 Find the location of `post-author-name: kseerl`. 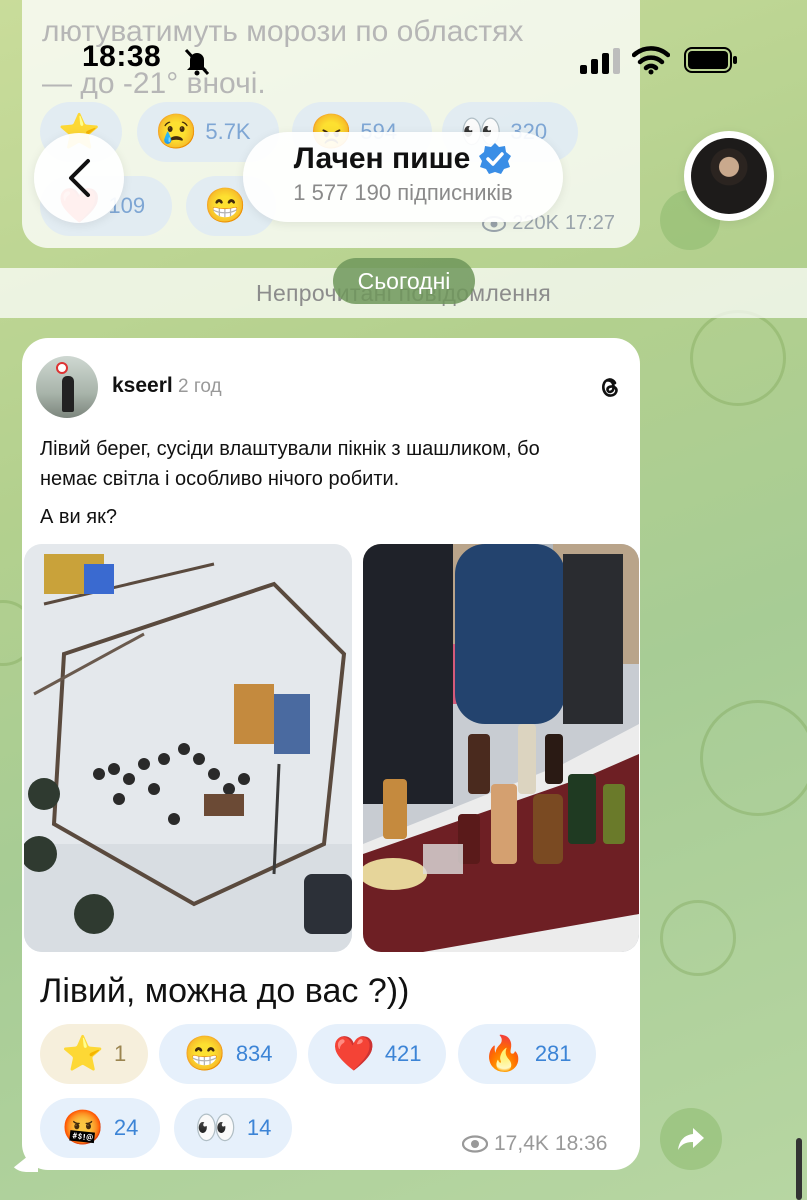

post-author-name: kseerl is located at coordinates (142, 385).